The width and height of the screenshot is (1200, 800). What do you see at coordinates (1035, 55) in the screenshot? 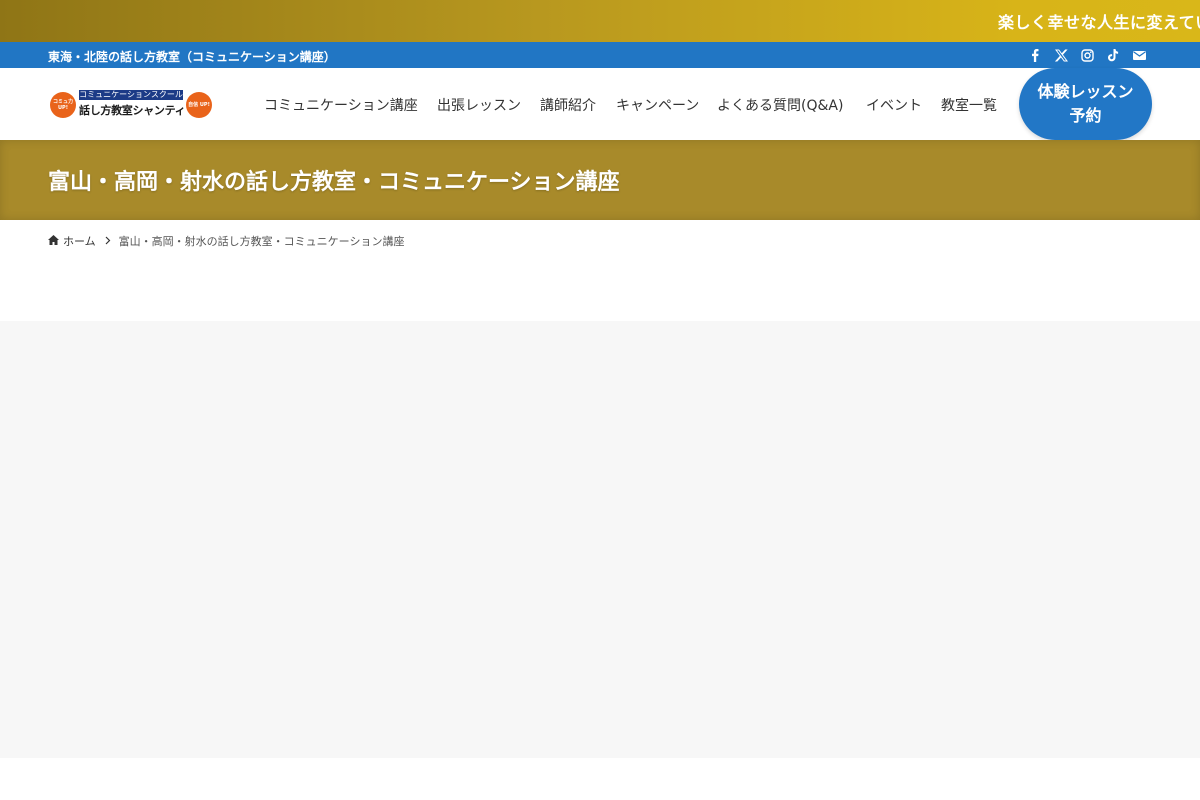
I see `facebook-icon` at bounding box center [1035, 55].